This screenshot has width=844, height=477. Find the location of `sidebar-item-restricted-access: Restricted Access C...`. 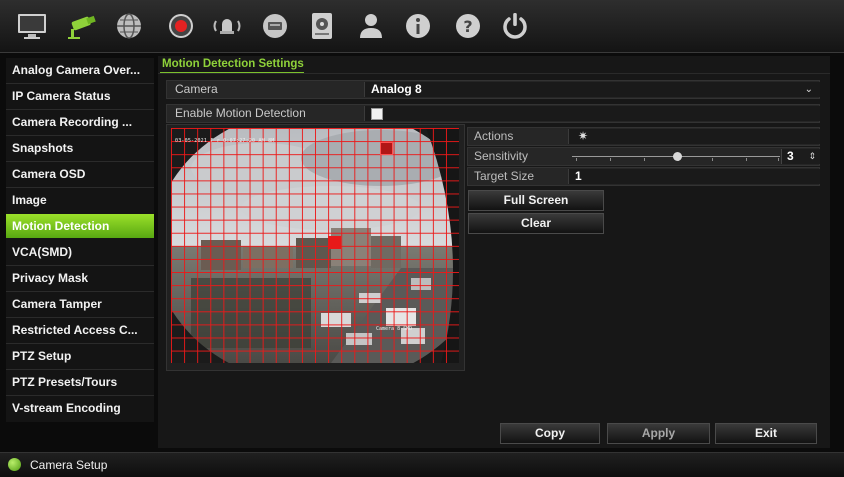

sidebar-item-restricted-access: Restricted Access C... is located at coordinates (80, 330).